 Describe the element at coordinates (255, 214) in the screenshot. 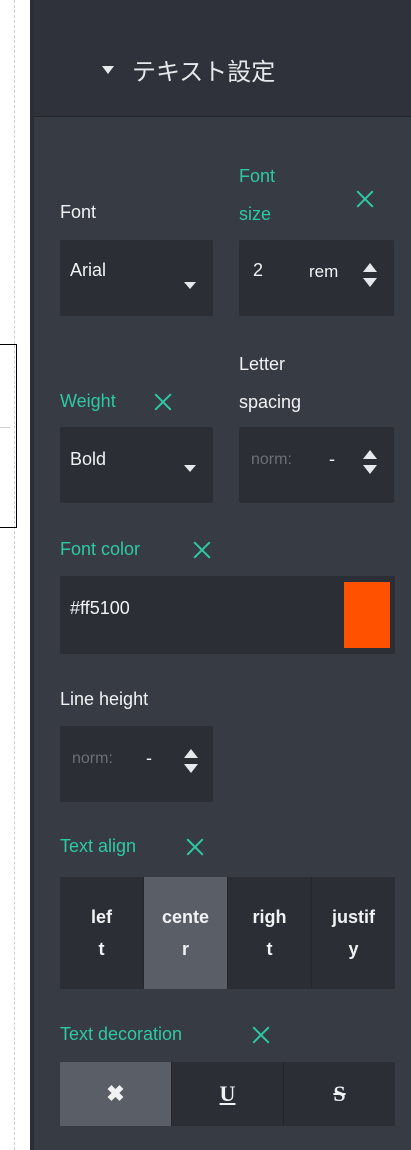

I see `font-size-label-line2: size` at that location.